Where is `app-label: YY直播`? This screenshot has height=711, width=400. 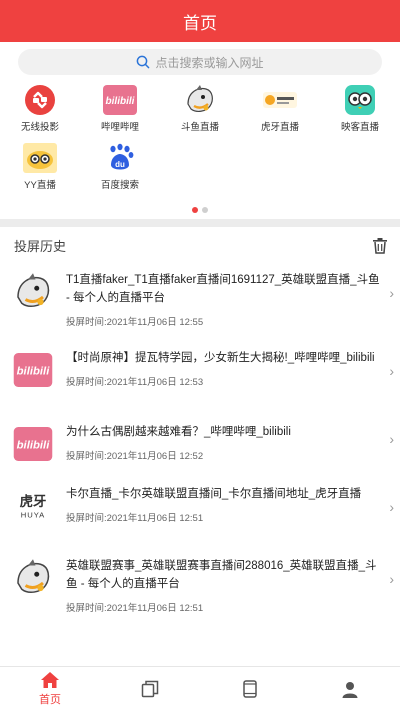 app-label: YY直播 is located at coordinates (40, 185).